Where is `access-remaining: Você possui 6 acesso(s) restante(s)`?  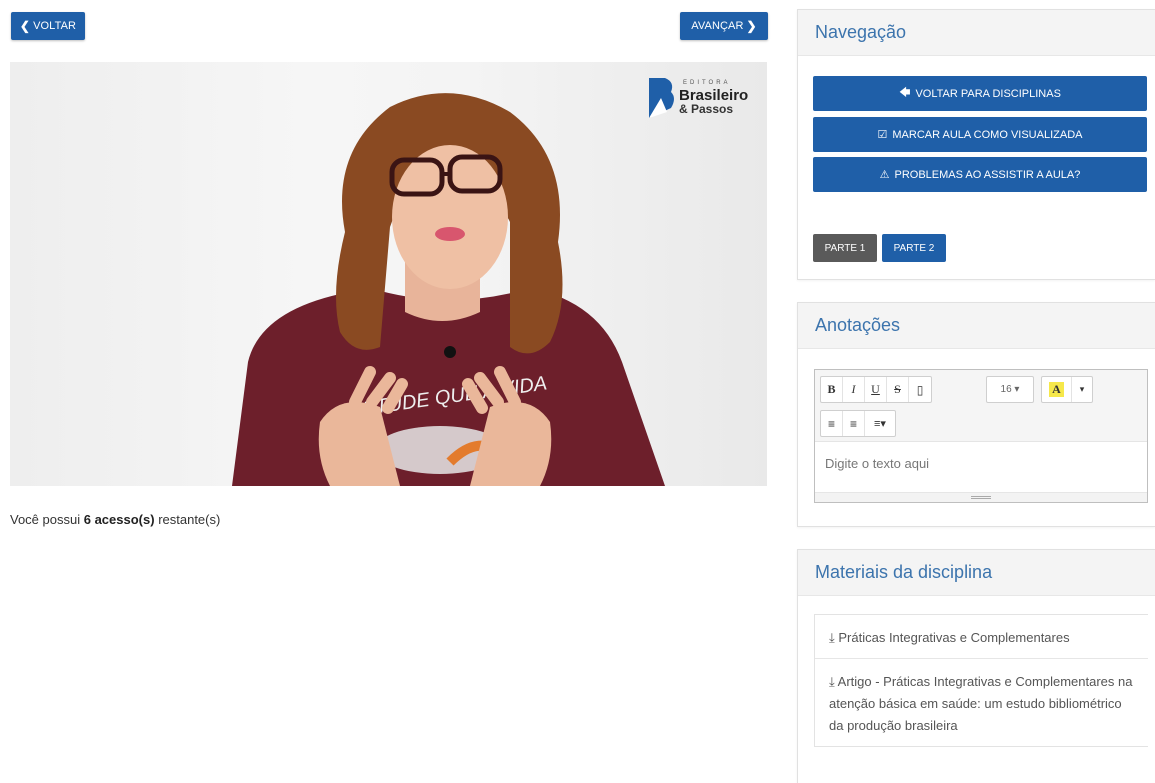
access-remaining: Você possui 6 acesso(s) restante(s) is located at coordinates (115, 519).